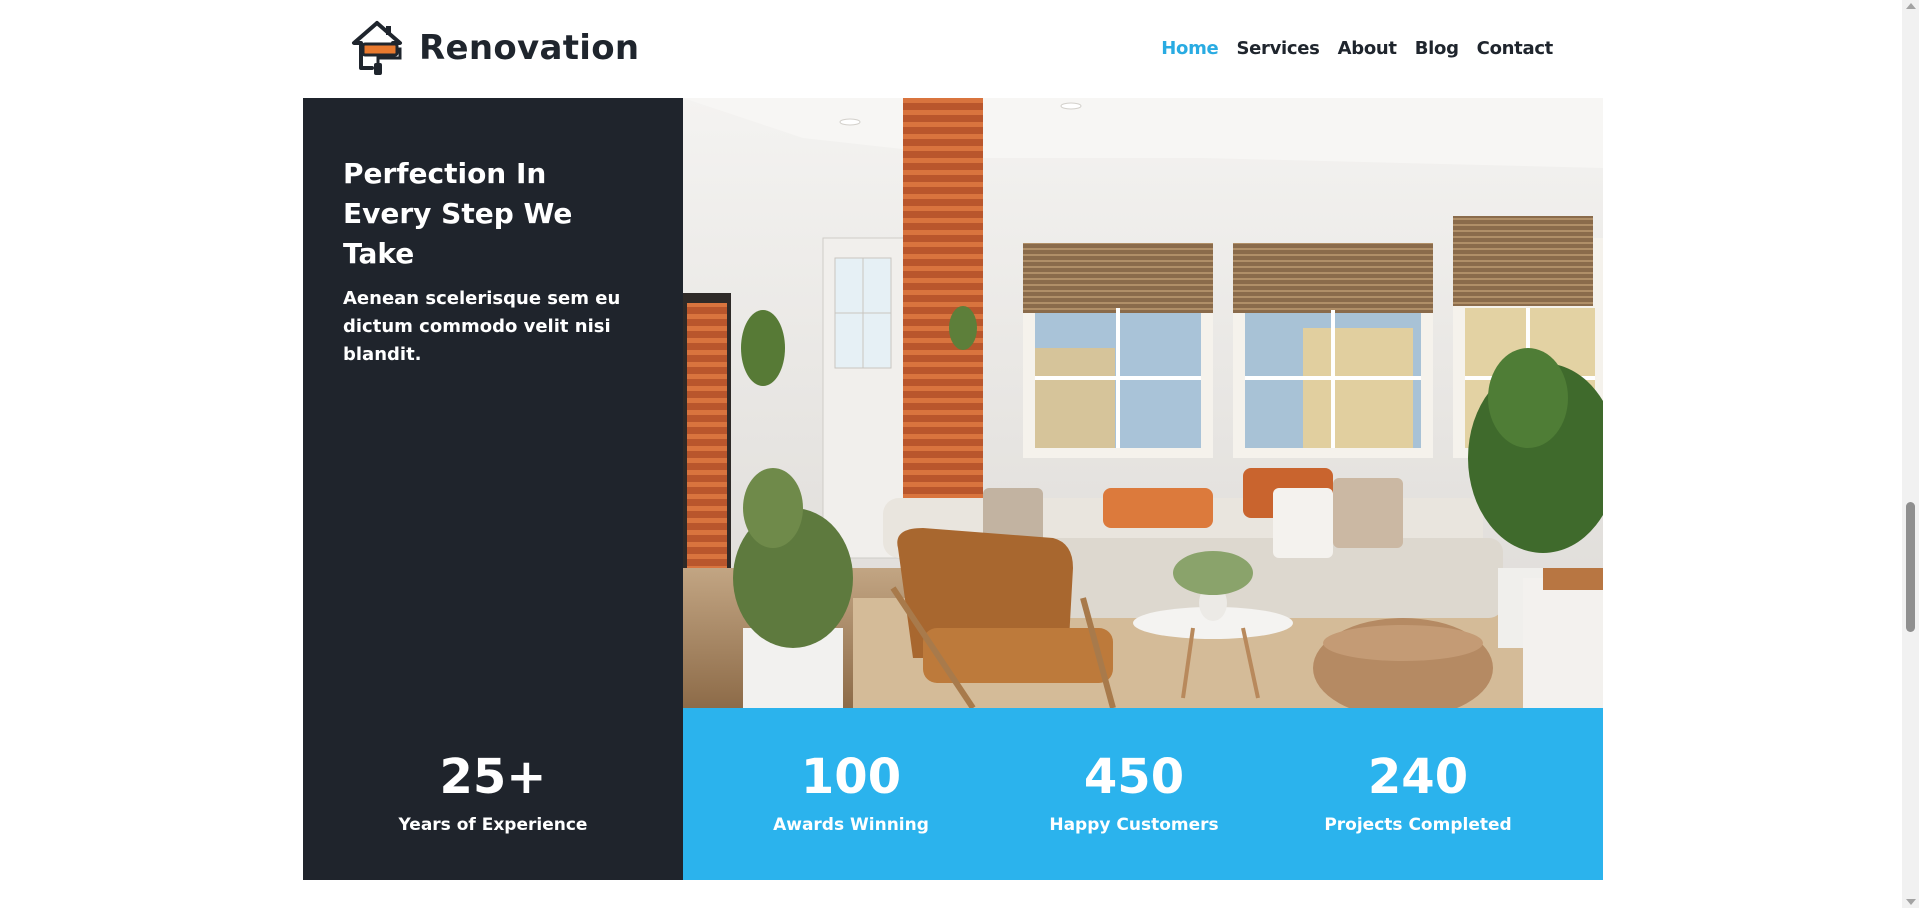 The image size is (1919, 908). What do you see at coordinates (1515, 48) in the screenshot?
I see `nav-contact: Contact` at bounding box center [1515, 48].